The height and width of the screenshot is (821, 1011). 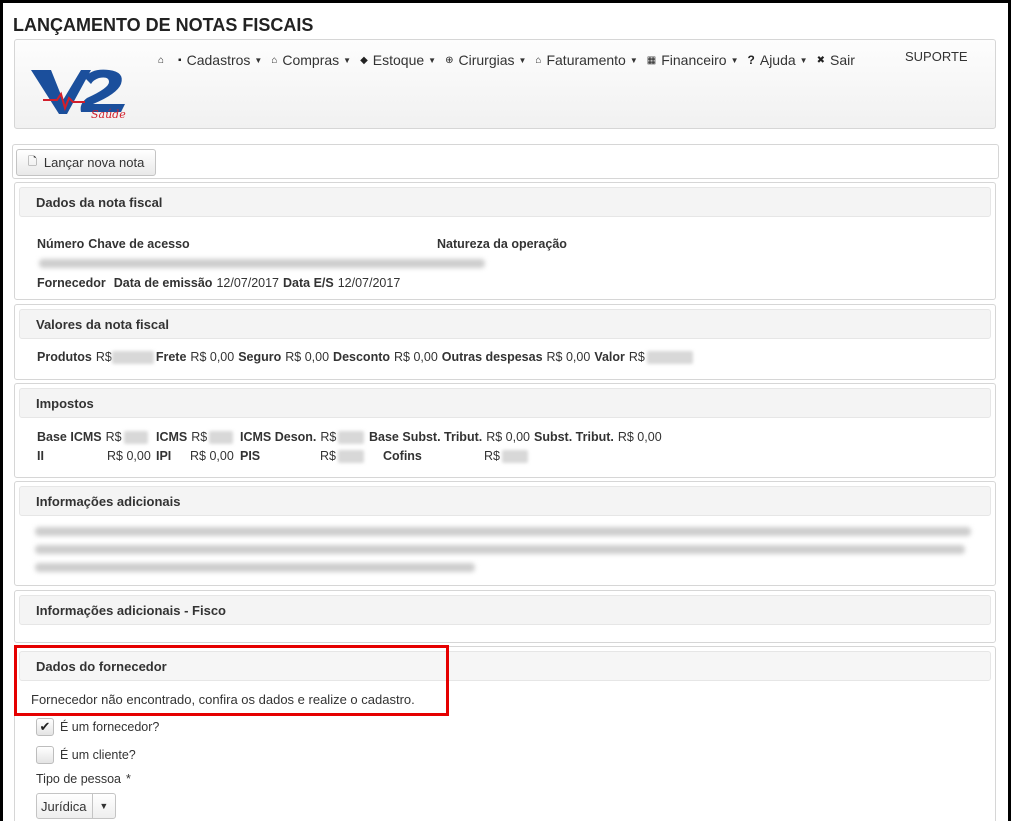 What do you see at coordinates (328, 437) in the screenshot?
I see `icms-deson-prefix: R$` at bounding box center [328, 437].